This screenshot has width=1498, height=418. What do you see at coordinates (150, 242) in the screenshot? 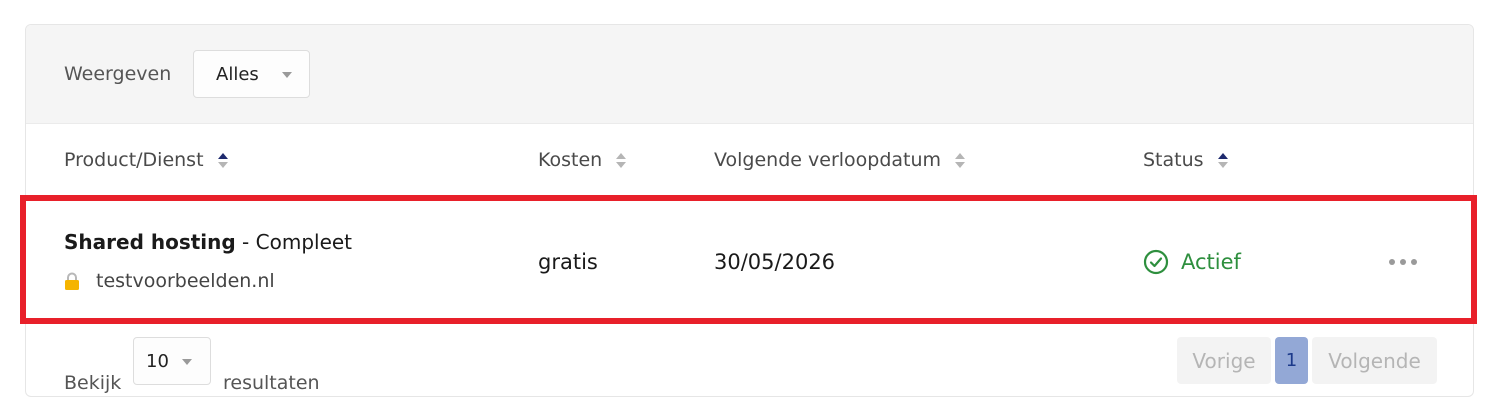
I see `product-name: Shared hosting` at bounding box center [150, 242].